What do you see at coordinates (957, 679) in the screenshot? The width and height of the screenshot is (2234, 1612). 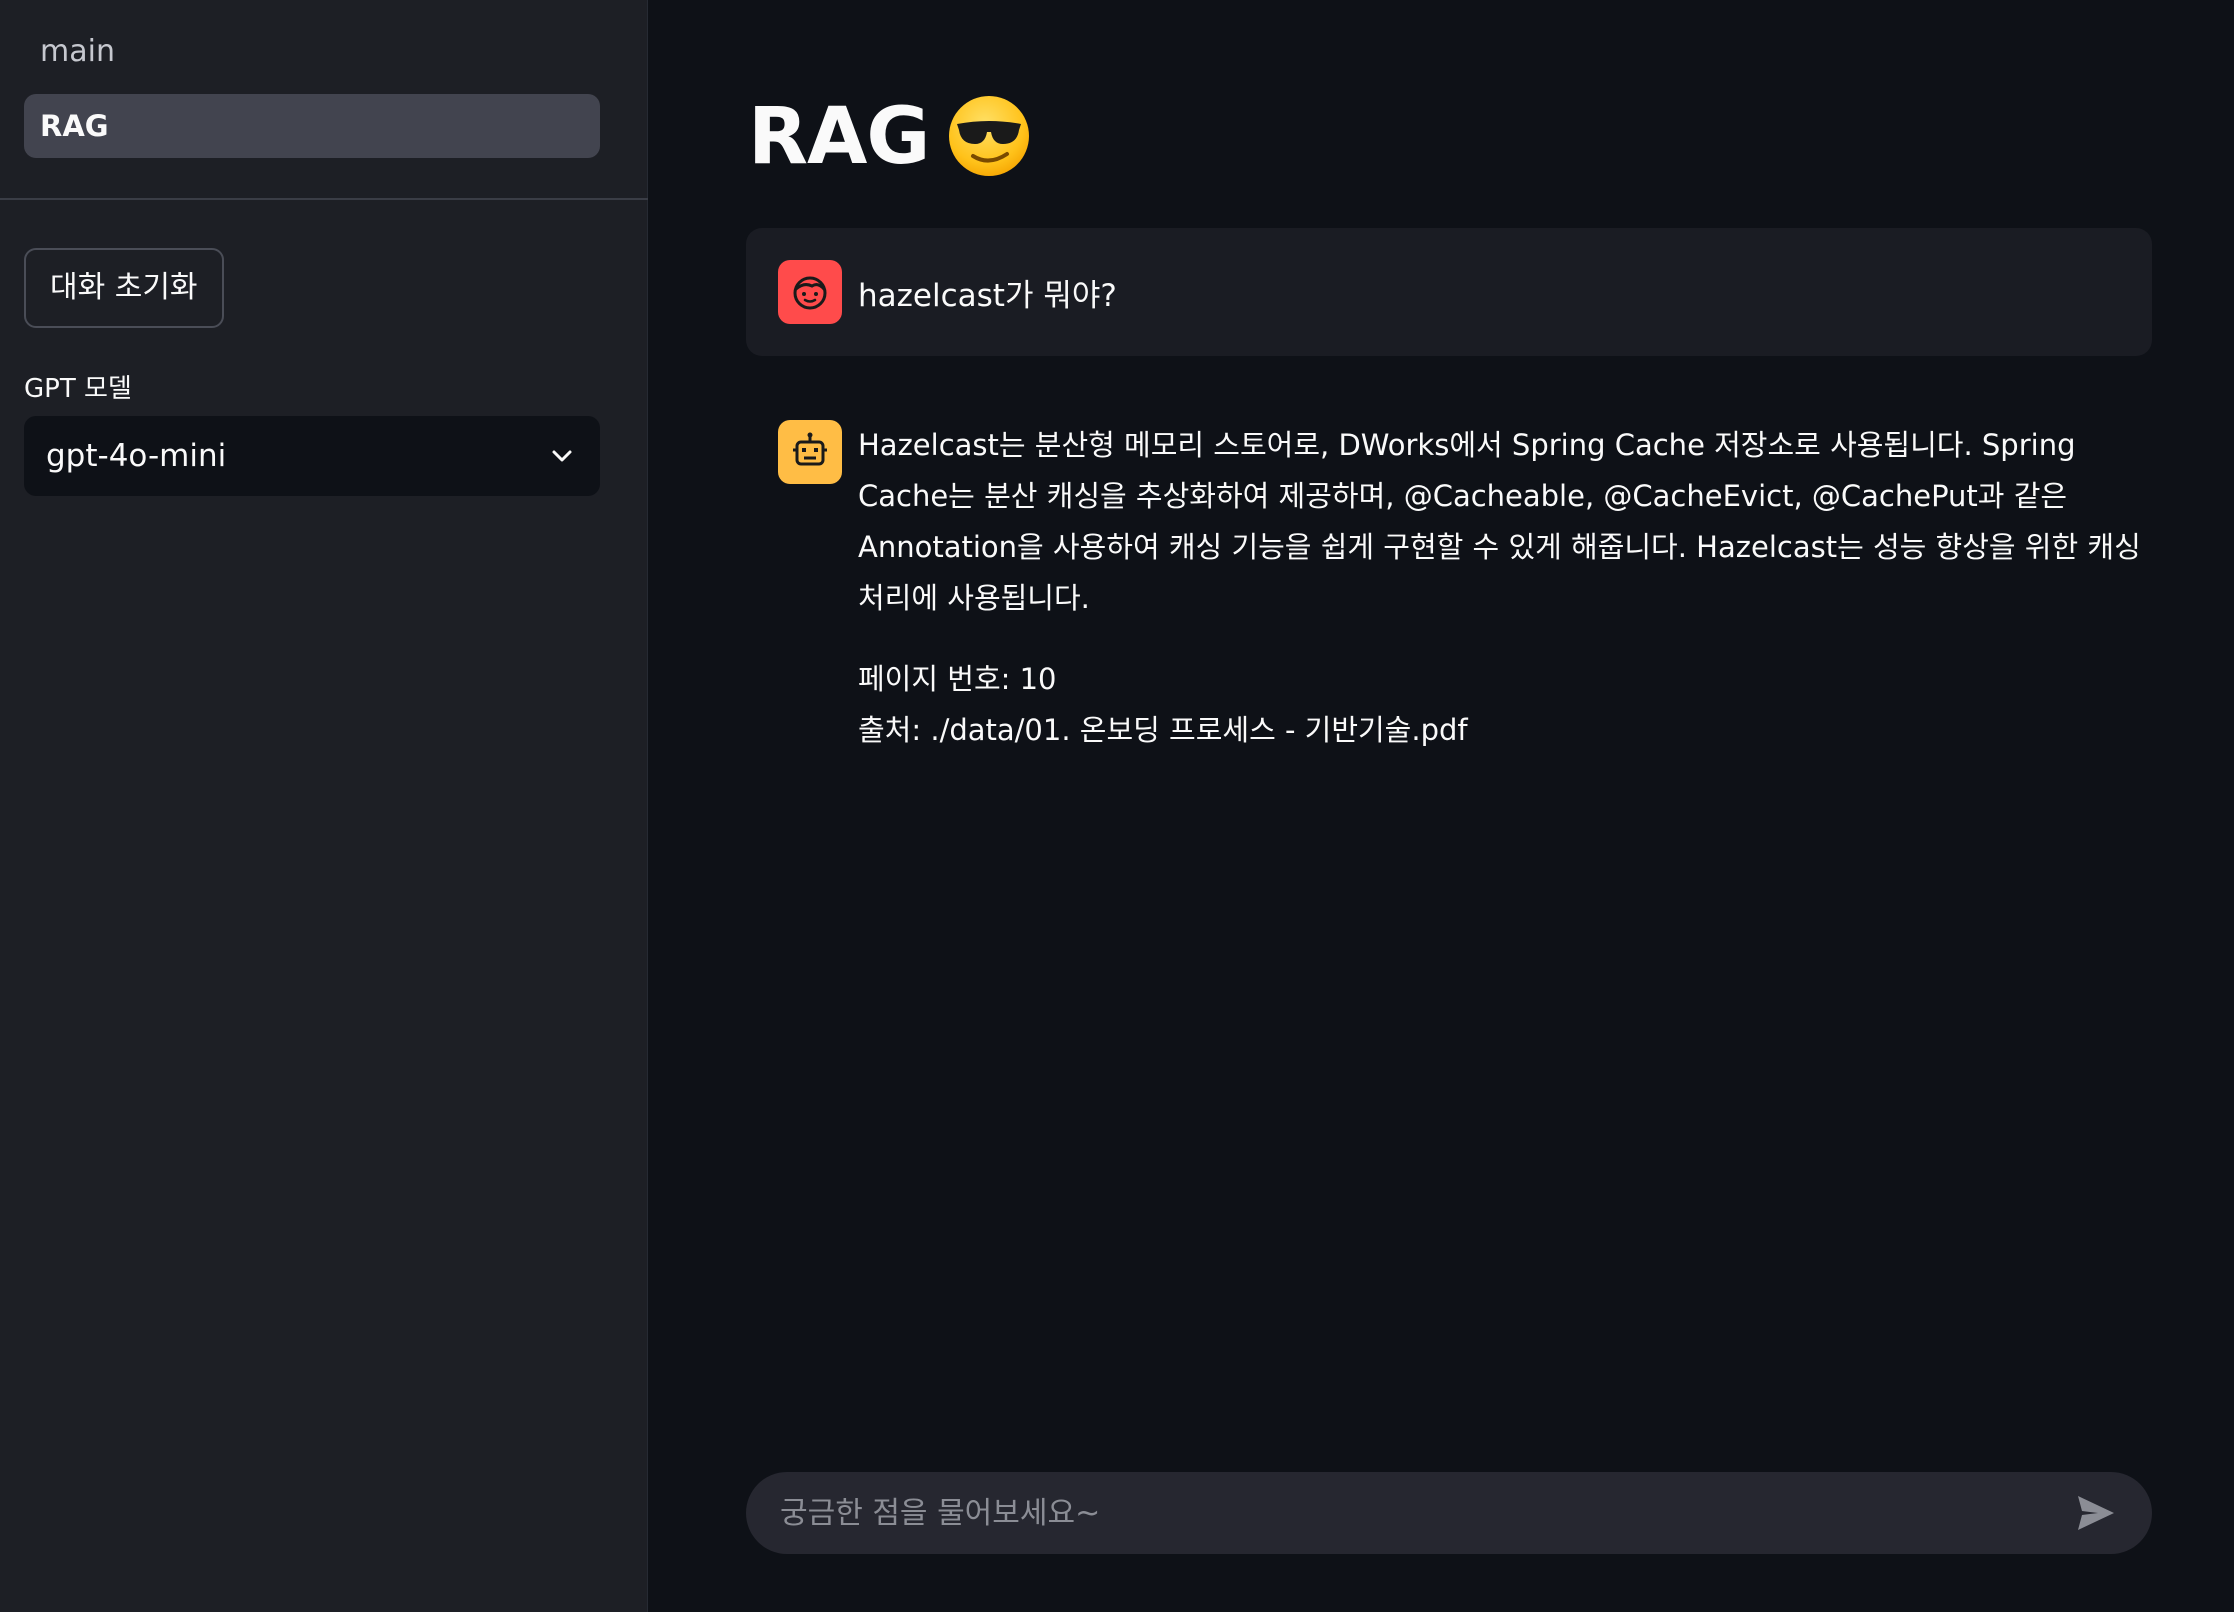 I see `assistant-page-number: 페이지 번호: 10` at bounding box center [957, 679].